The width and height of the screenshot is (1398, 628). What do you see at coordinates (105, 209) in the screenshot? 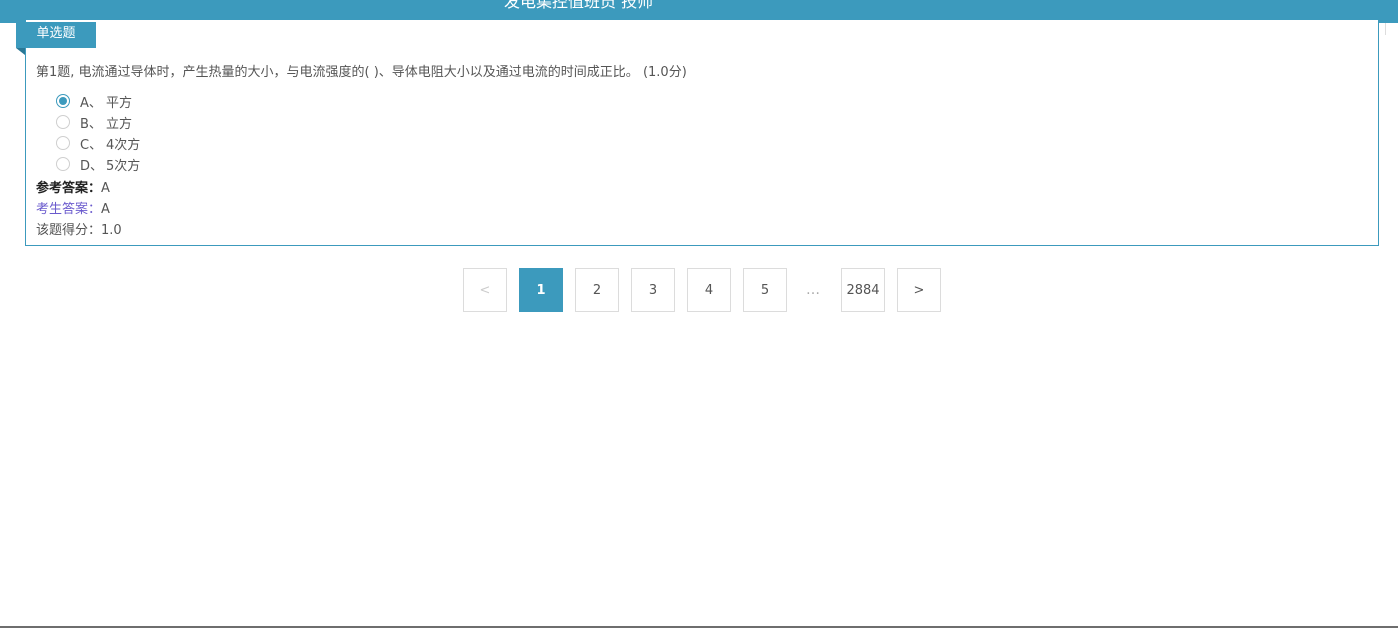
I see `student-answer-value: A` at bounding box center [105, 209].